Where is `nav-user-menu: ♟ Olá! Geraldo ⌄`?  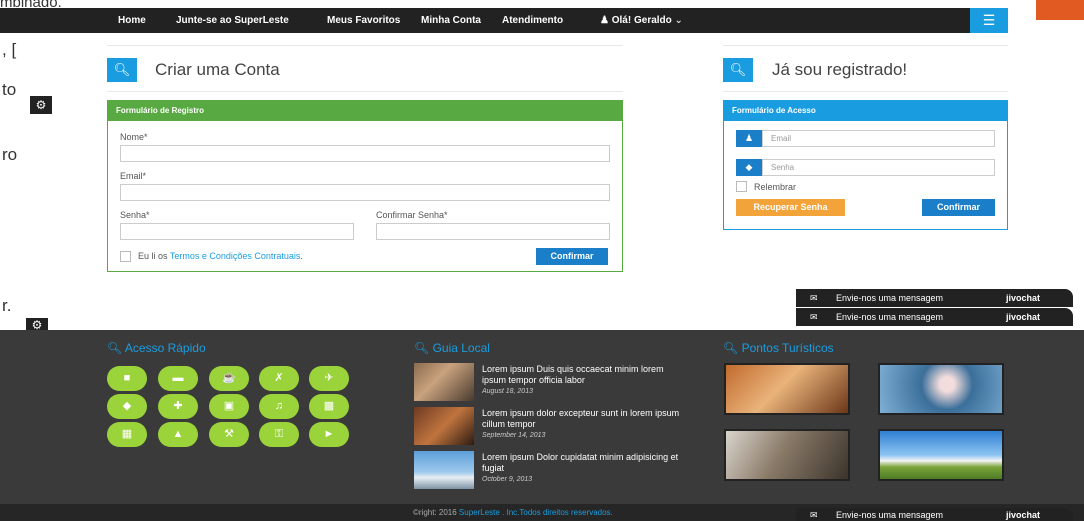 nav-user-menu: ♟ Olá! Geraldo ⌄ is located at coordinates (641, 20).